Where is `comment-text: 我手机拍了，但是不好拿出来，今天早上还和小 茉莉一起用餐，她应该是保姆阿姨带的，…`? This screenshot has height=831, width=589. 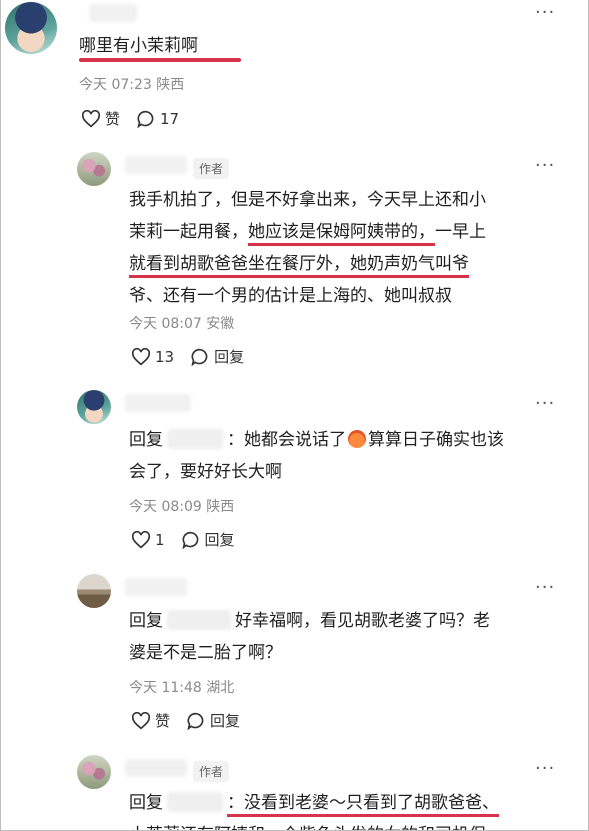
comment-text: 我手机拍了，但是不好拿出来，今天早上还和小 茉莉一起用餐，她应该是保姆阿姨带的，… is located at coordinates (349, 248).